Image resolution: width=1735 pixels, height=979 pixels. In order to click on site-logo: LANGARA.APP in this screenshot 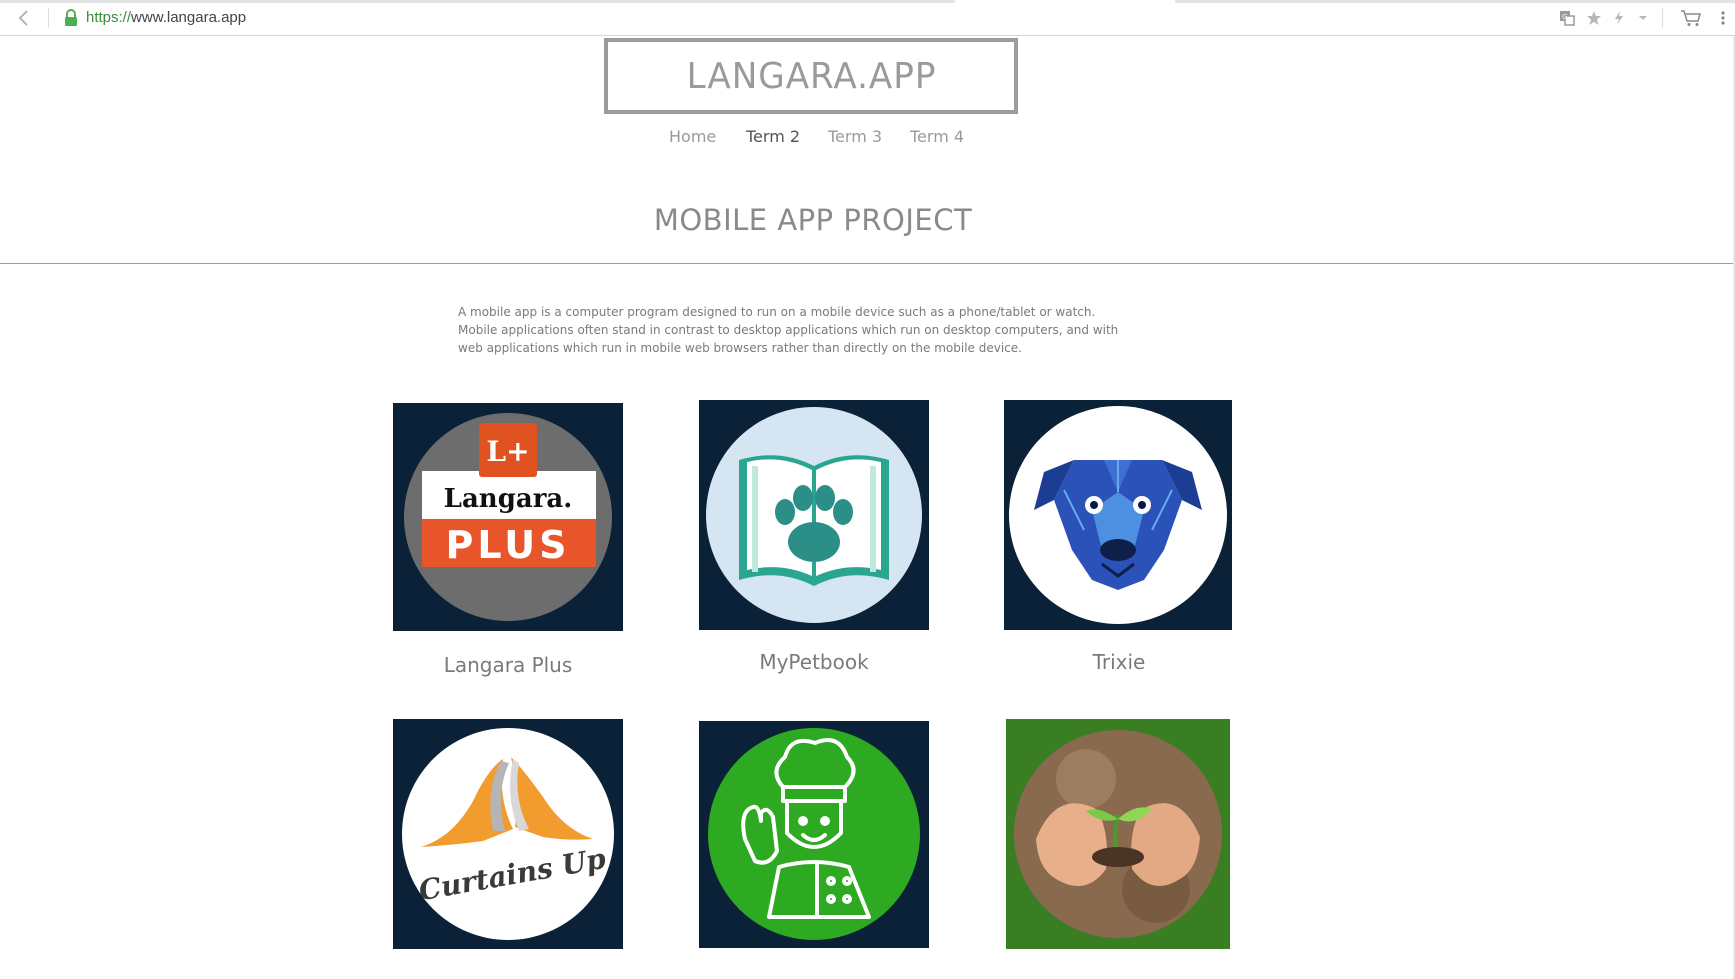, I will do `click(811, 76)`.